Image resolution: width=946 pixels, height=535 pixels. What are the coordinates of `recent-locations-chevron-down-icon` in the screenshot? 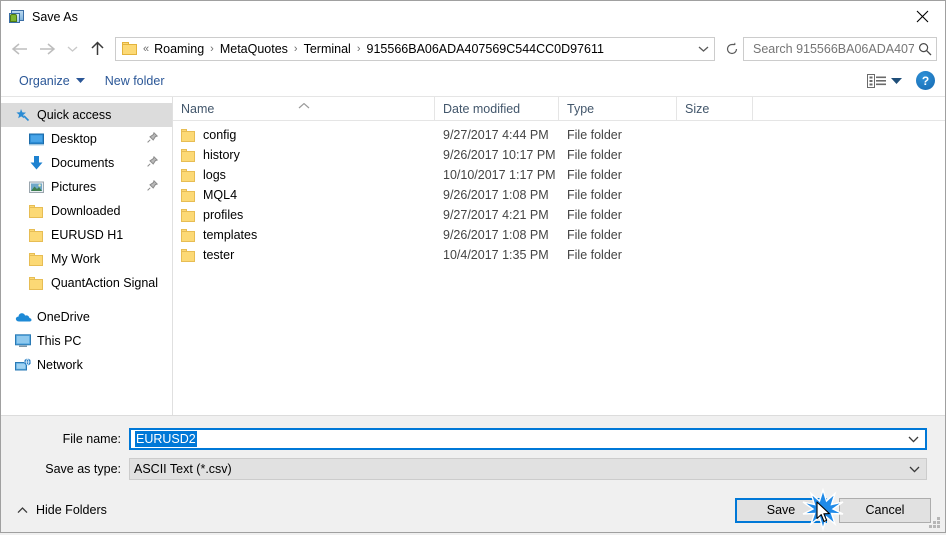 It's located at (72, 49).